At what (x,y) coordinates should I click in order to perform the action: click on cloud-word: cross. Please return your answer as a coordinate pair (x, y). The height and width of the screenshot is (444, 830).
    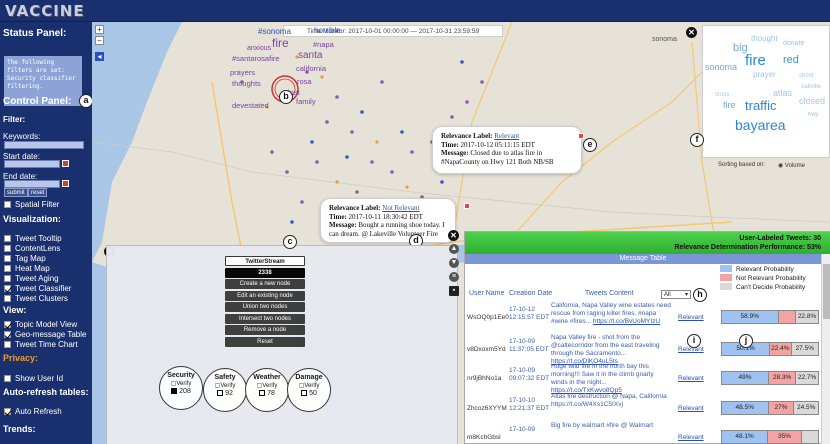
    Looking at the image, I should click on (722, 95).